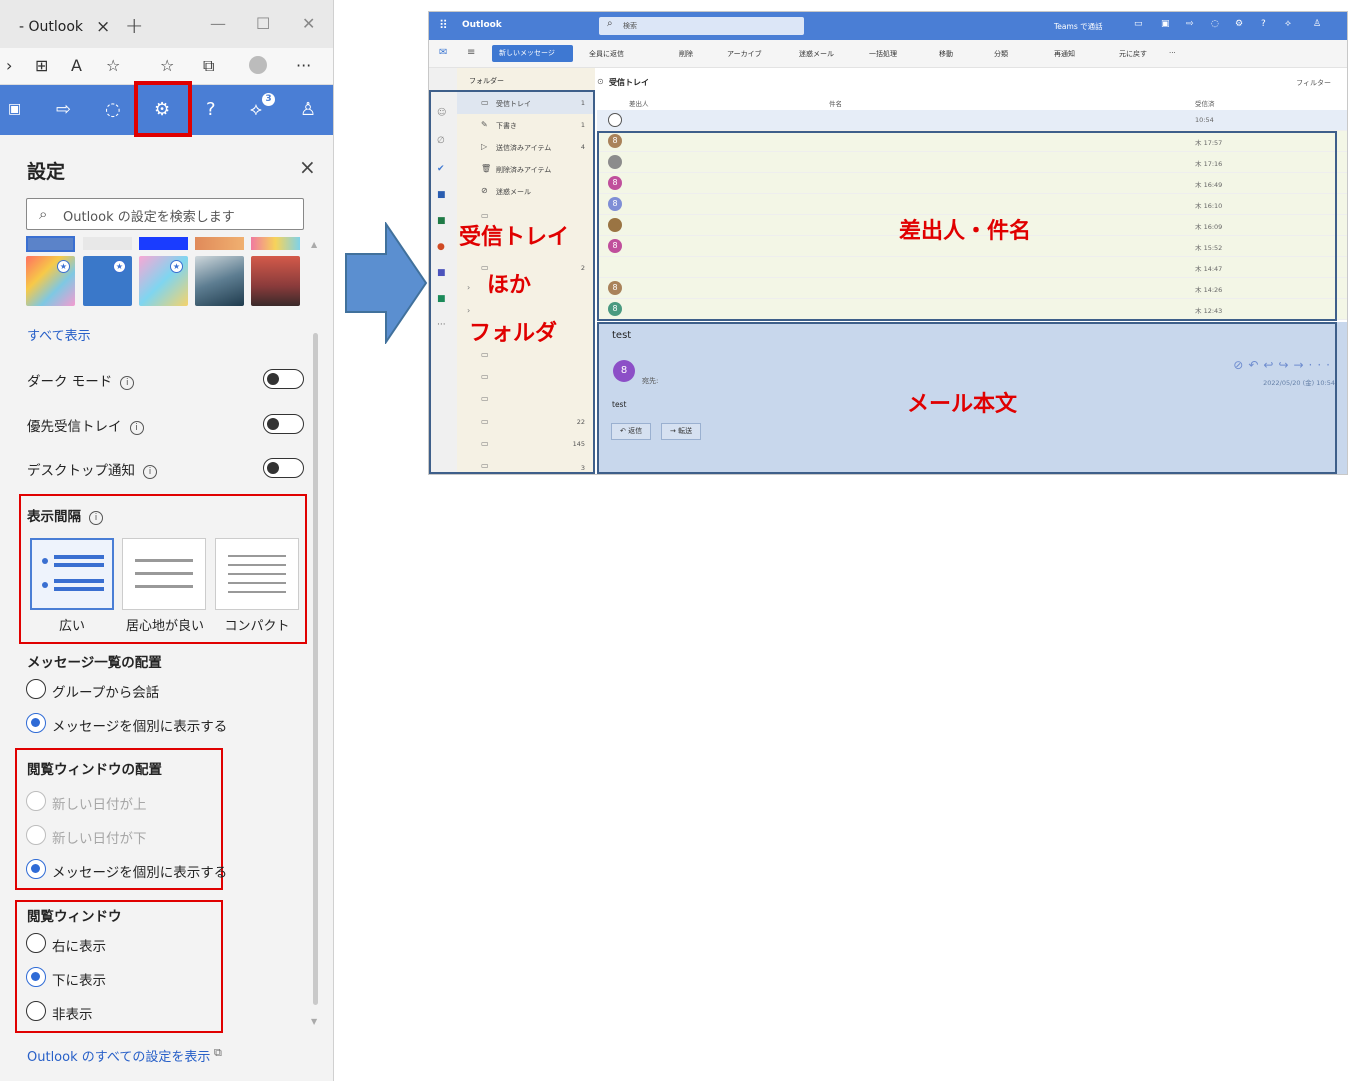  Describe the element at coordinates (134, 26) in the screenshot. I see `new-tab-button: +` at that location.